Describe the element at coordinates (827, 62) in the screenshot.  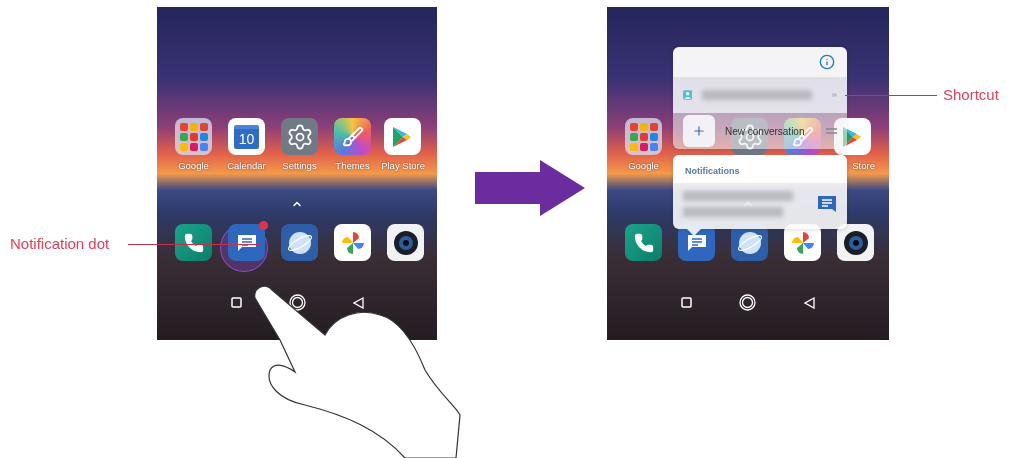
I see `info-icon` at that location.